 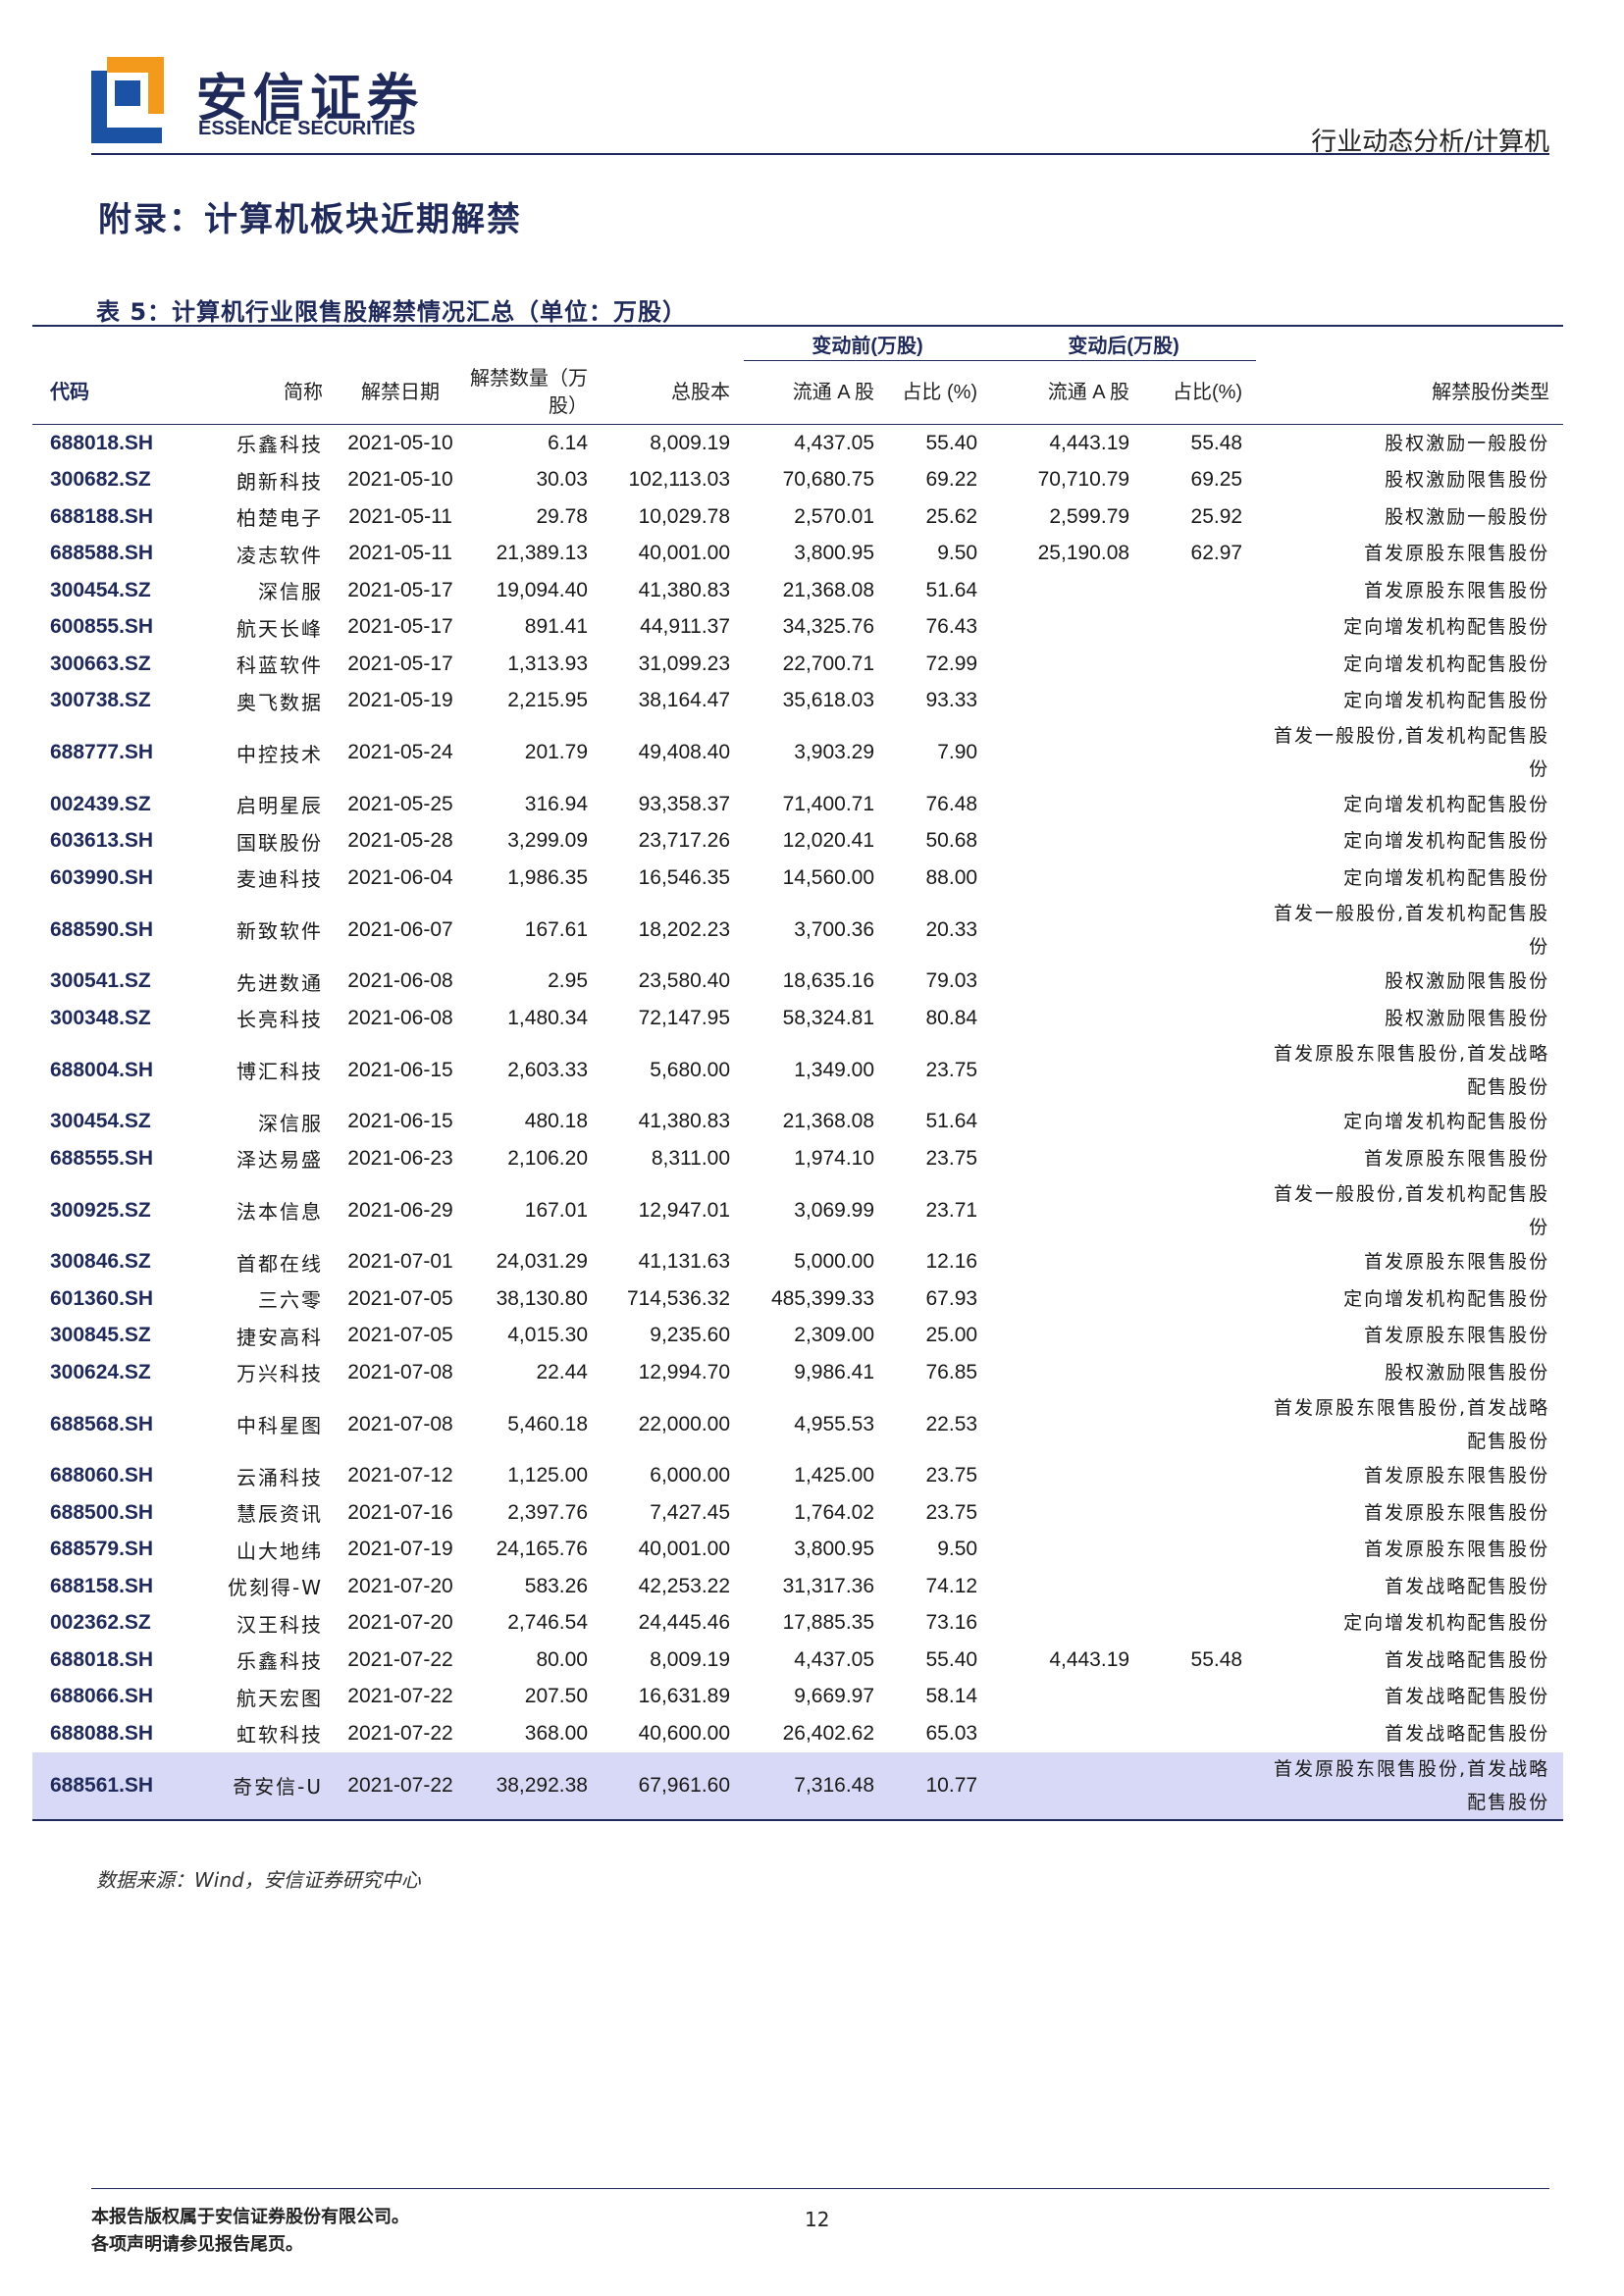 What do you see at coordinates (834, 1262) in the screenshot?
I see `float-before-cell: 5,000.00` at bounding box center [834, 1262].